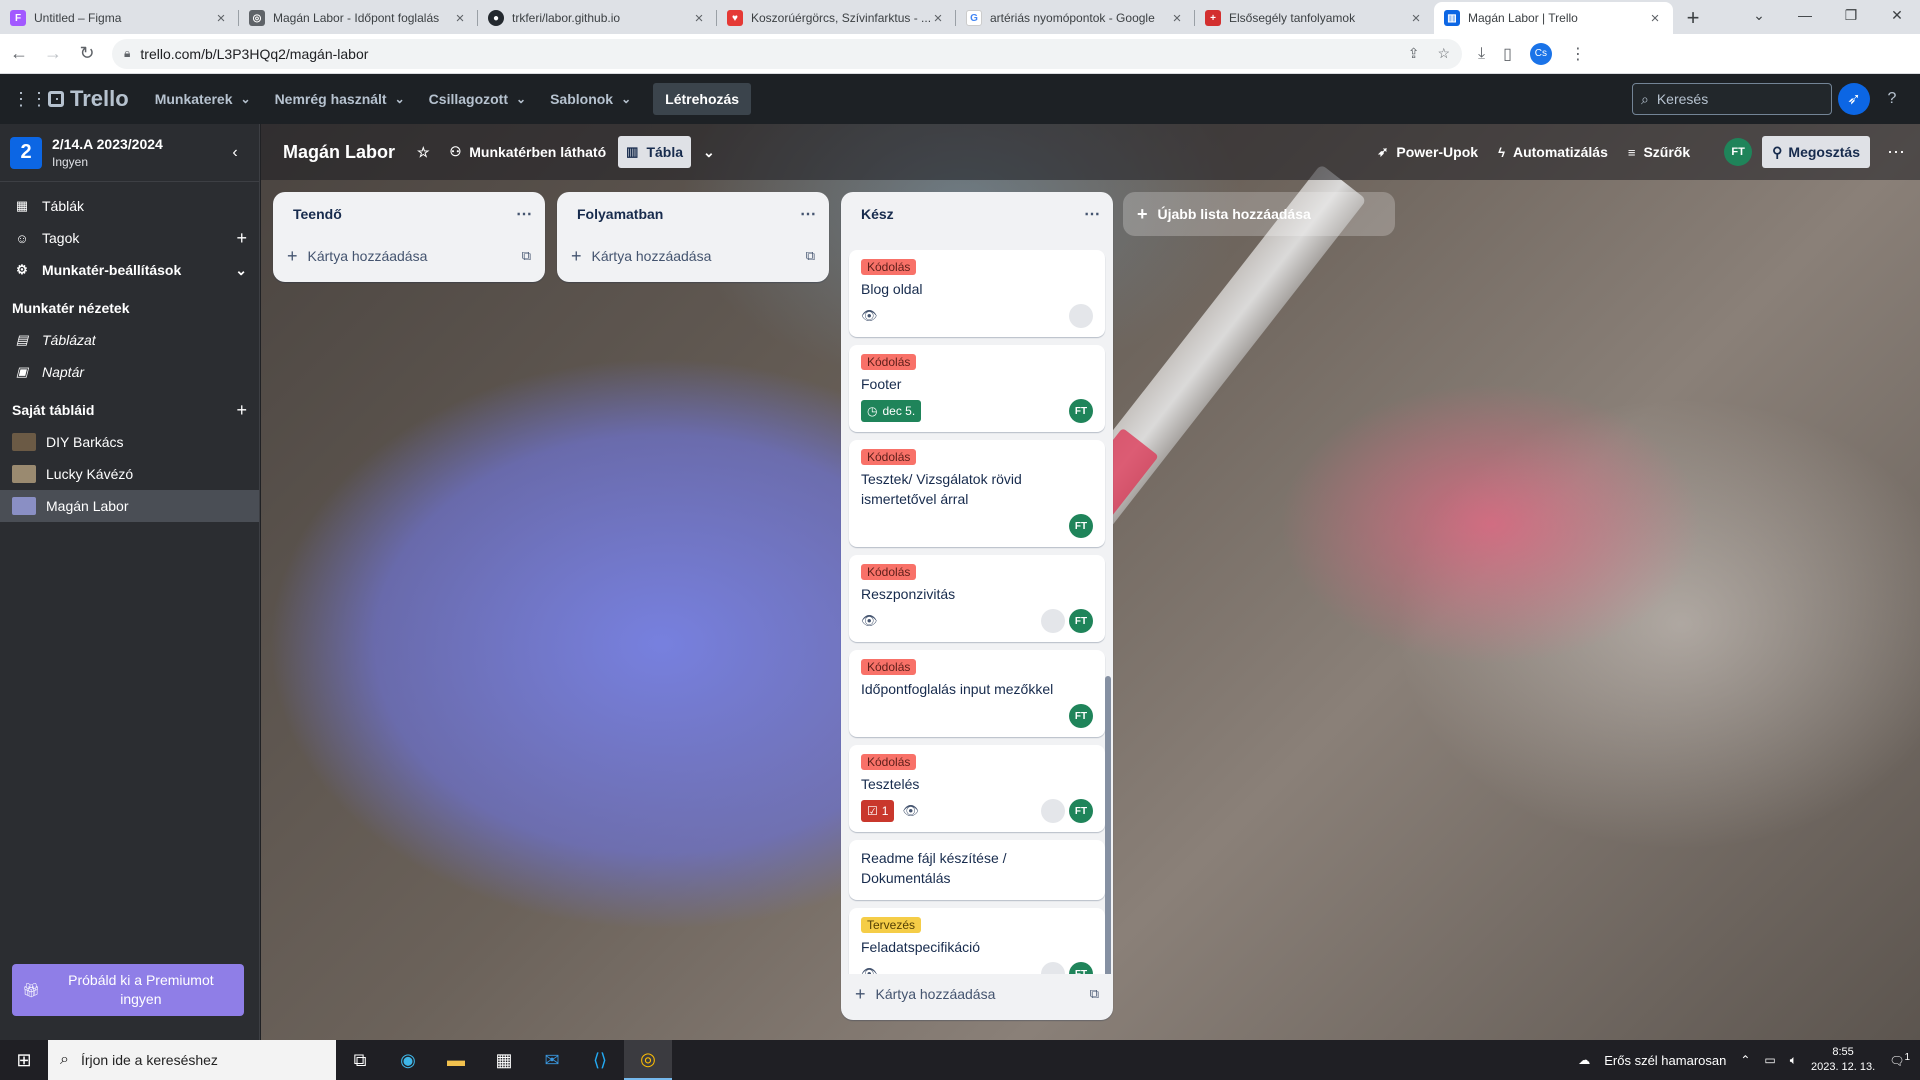 The image size is (1920, 1080). Describe the element at coordinates (1578, 54) in the screenshot. I see `browser-menu-icon: ⋮` at that location.